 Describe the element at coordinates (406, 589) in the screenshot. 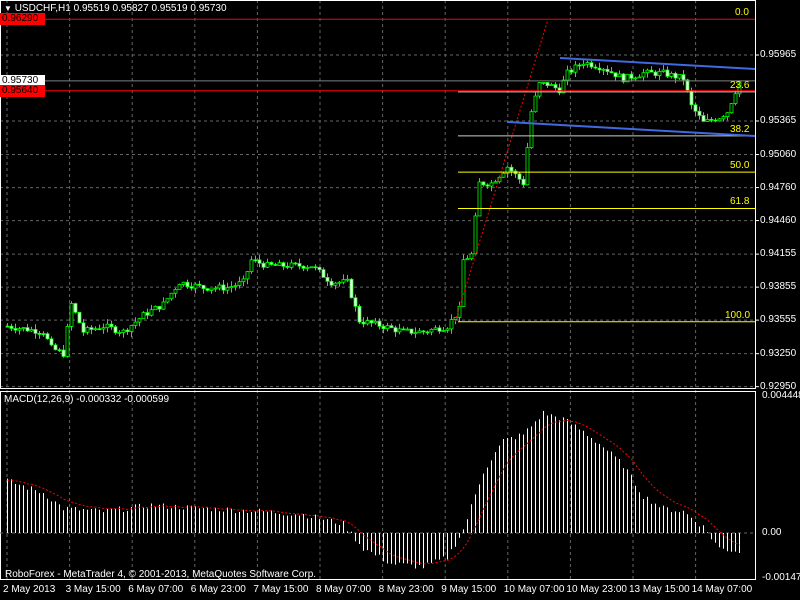

I see `time-axis-label: 8 May 23:00` at that location.